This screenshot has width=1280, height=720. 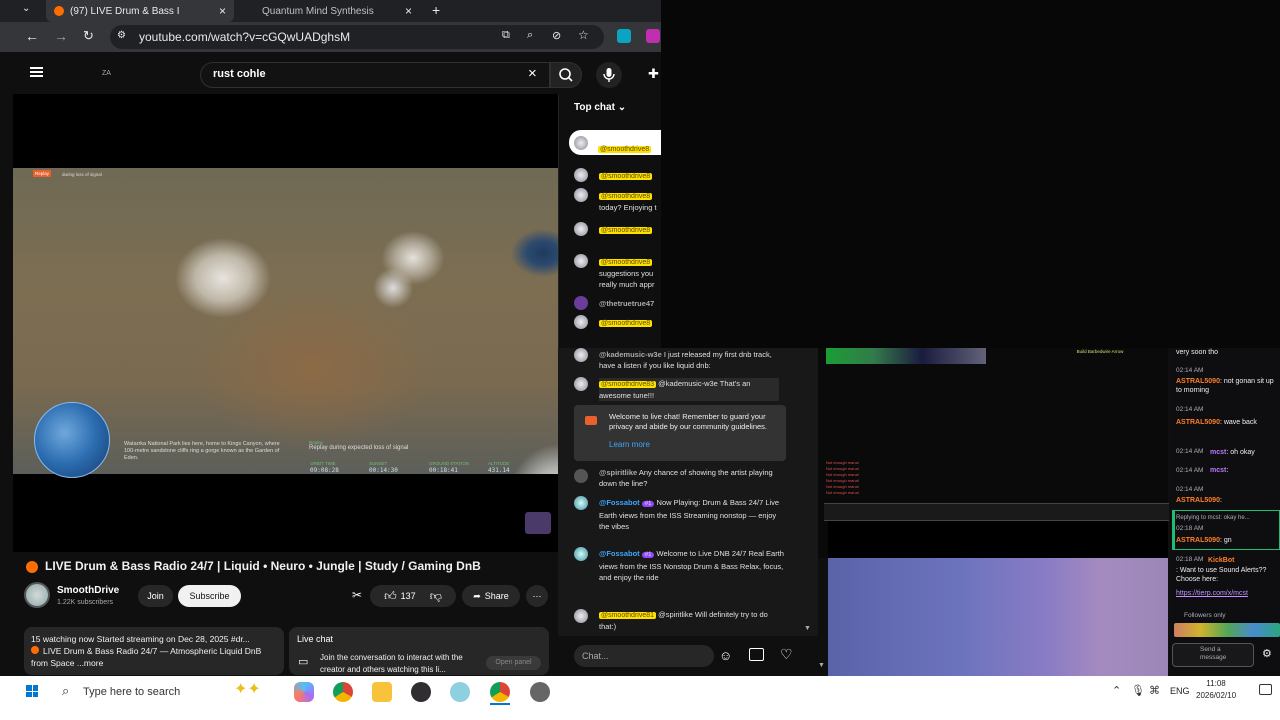 I want to click on notification-icon, so click(x=1265, y=689).